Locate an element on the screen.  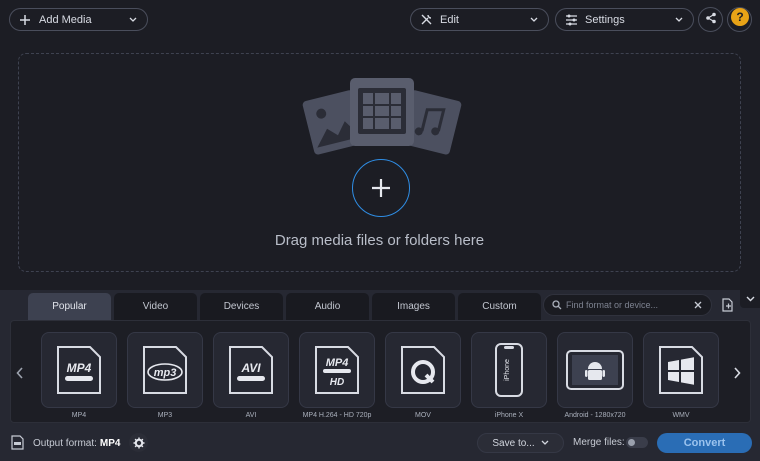
tab-audio: Audio is located at coordinates (327, 306).